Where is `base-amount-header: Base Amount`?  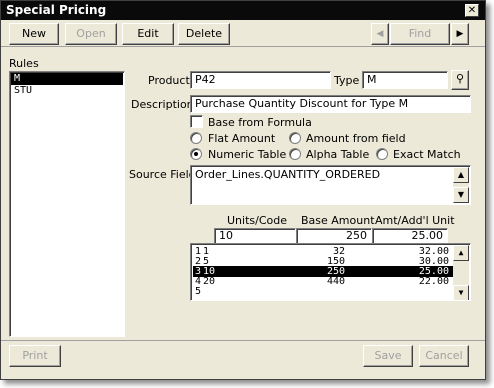 base-amount-header: Base Amount is located at coordinates (338, 220).